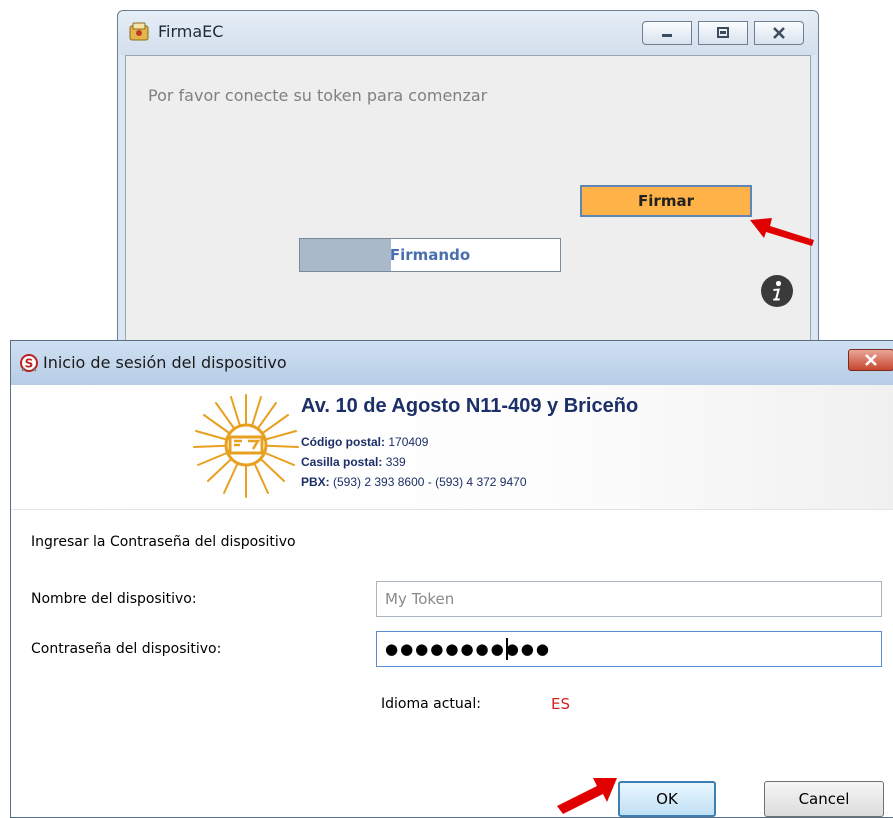 The width and height of the screenshot is (893, 818). What do you see at coordinates (165, 362) in the screenshot?
I see `dialog-title: Inicio de sesión del dispositivo` at bounding box center [165, 362].